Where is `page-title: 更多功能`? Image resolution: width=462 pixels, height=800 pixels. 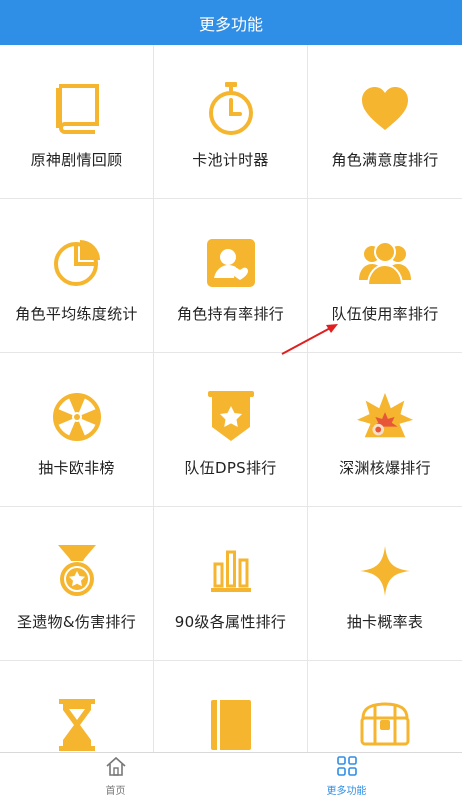 page-title: 更多功能 is located at coordinates (230, 24).